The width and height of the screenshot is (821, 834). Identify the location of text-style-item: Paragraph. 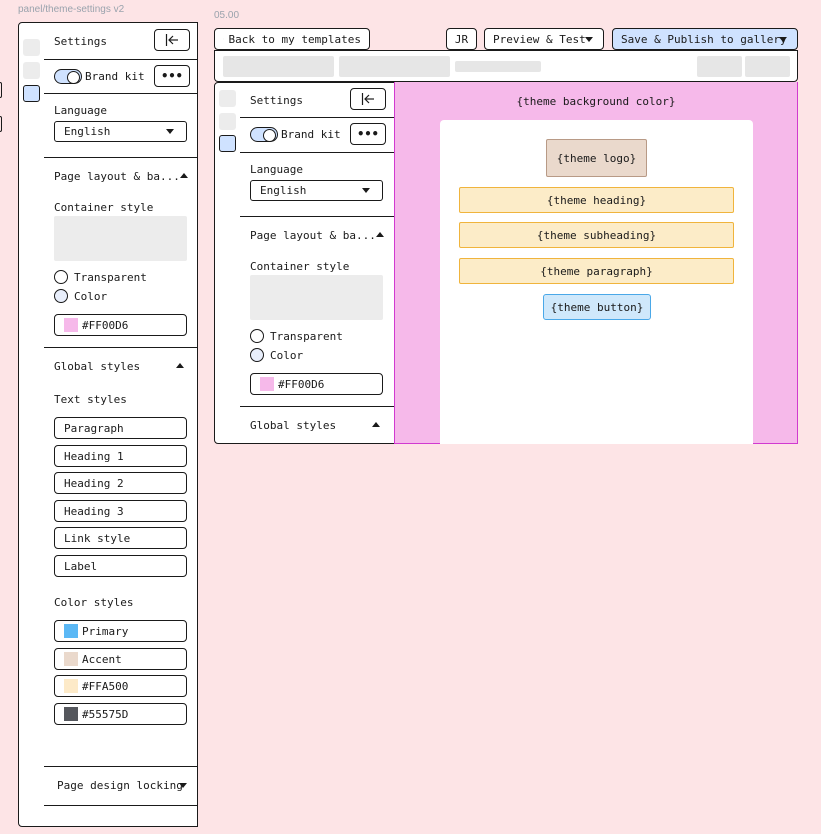
(120, 428).